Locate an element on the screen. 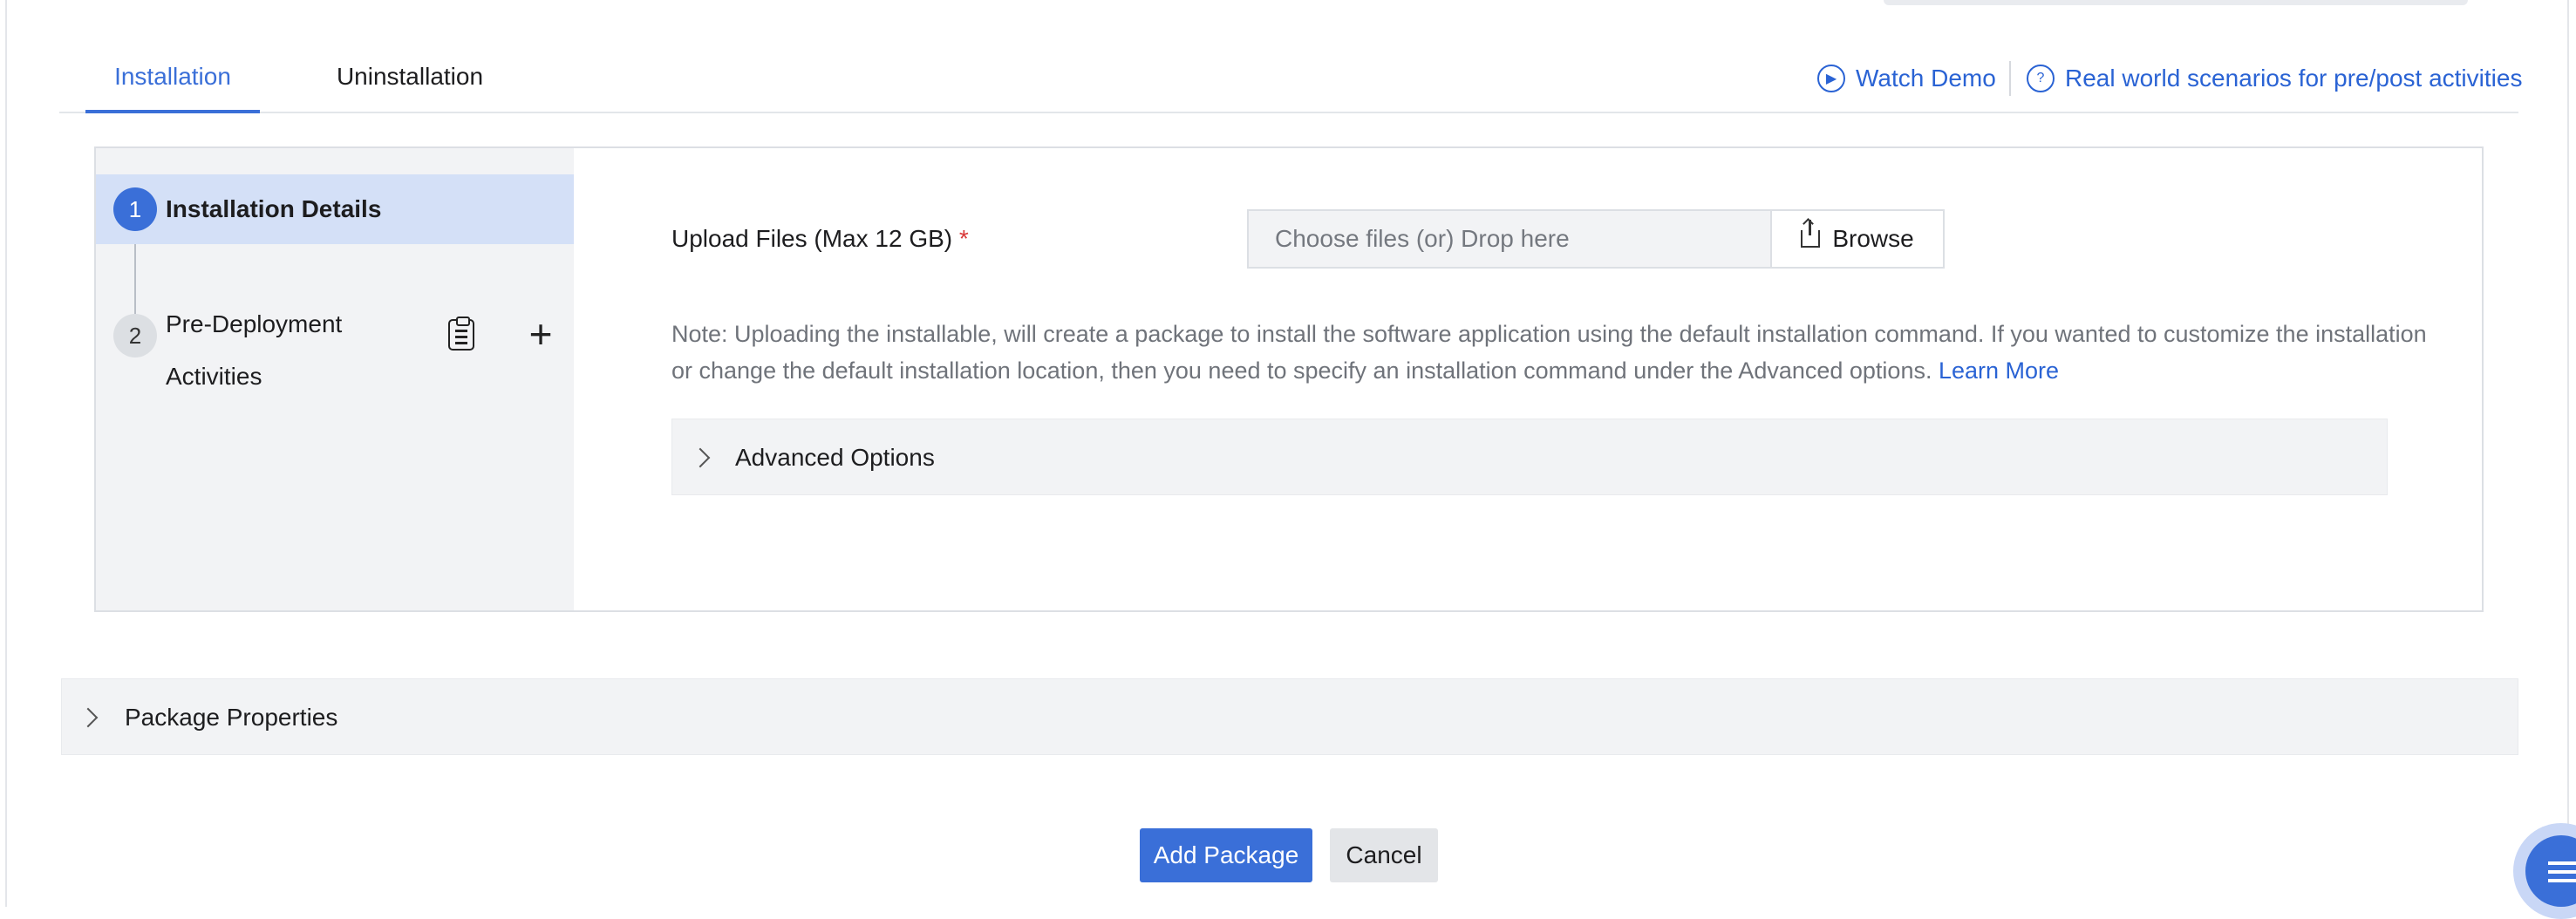  step-label: Installation Details is located at coordinates (274, 208).